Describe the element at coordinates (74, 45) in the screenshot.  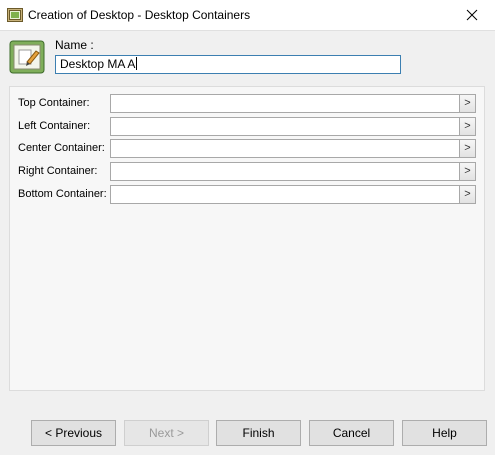
I see `name-label: Name :` at that location.